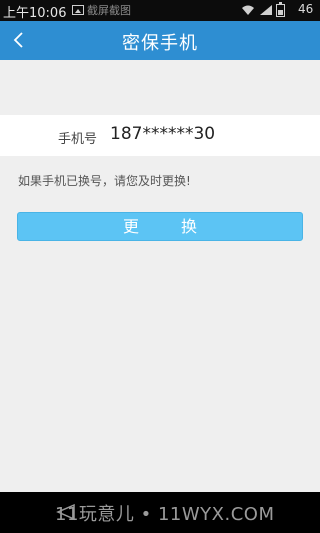  Describe the element at coordinates (266, 10) in the screenshot. I see `signal-icon` at that location.